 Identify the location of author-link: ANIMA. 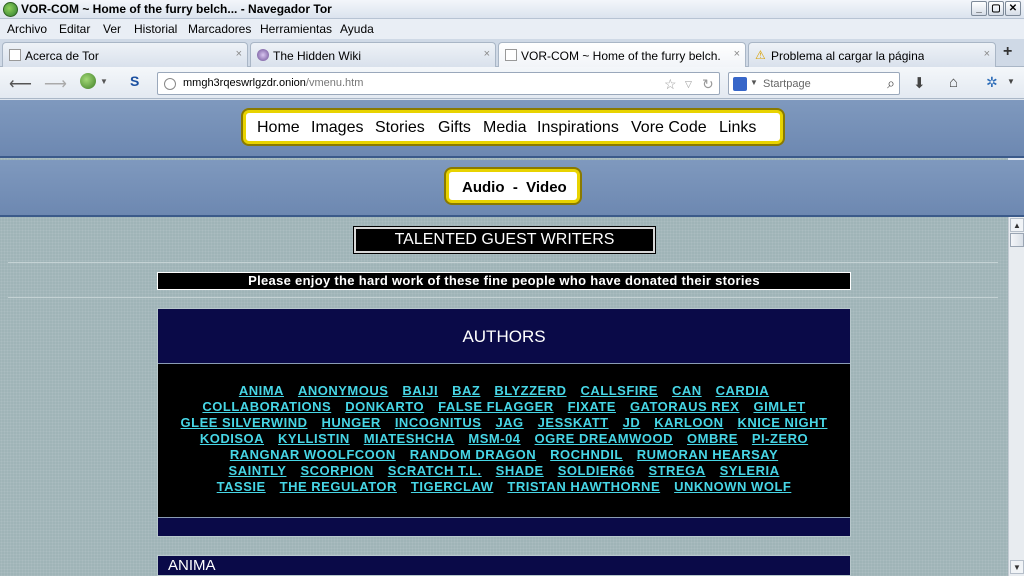
(261, 390).